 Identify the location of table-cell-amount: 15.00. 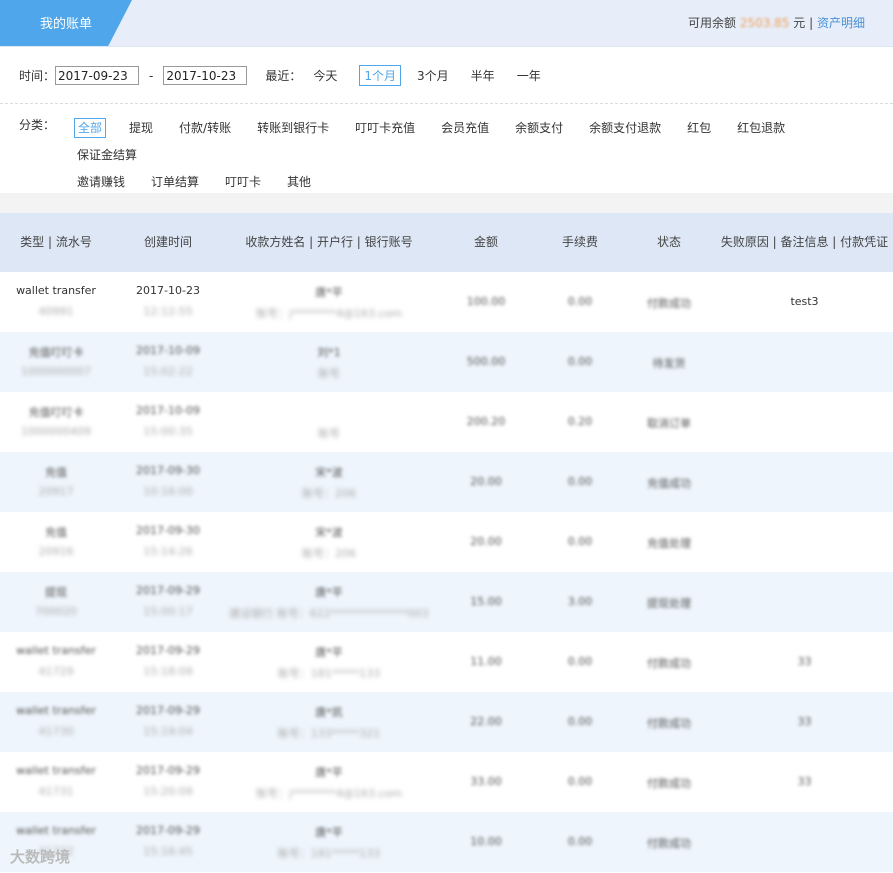
(486, 602).